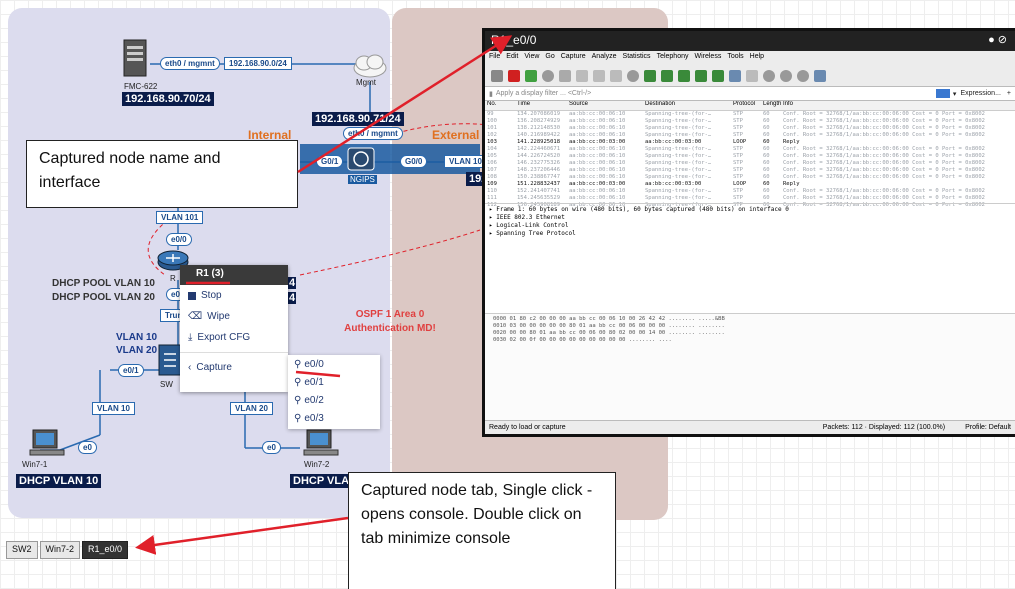 This screenshot has width=1015, height=589. What do you see at coordinates (22, 550) in the screenshot?
I see `console-tab-sw2: SW2` at bounding box center [22, 550].